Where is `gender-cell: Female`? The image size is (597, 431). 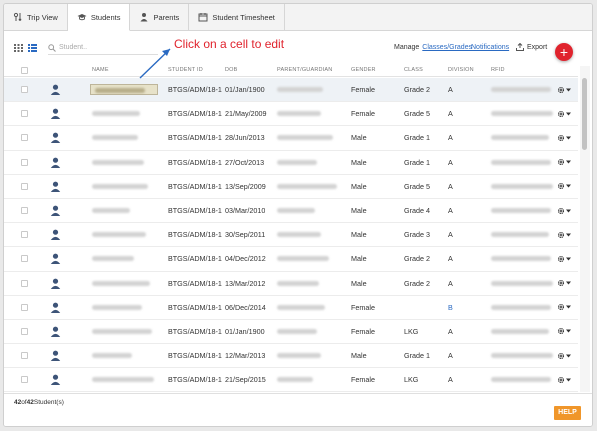 gender-cell: Female is located at coordinates (363, 113).